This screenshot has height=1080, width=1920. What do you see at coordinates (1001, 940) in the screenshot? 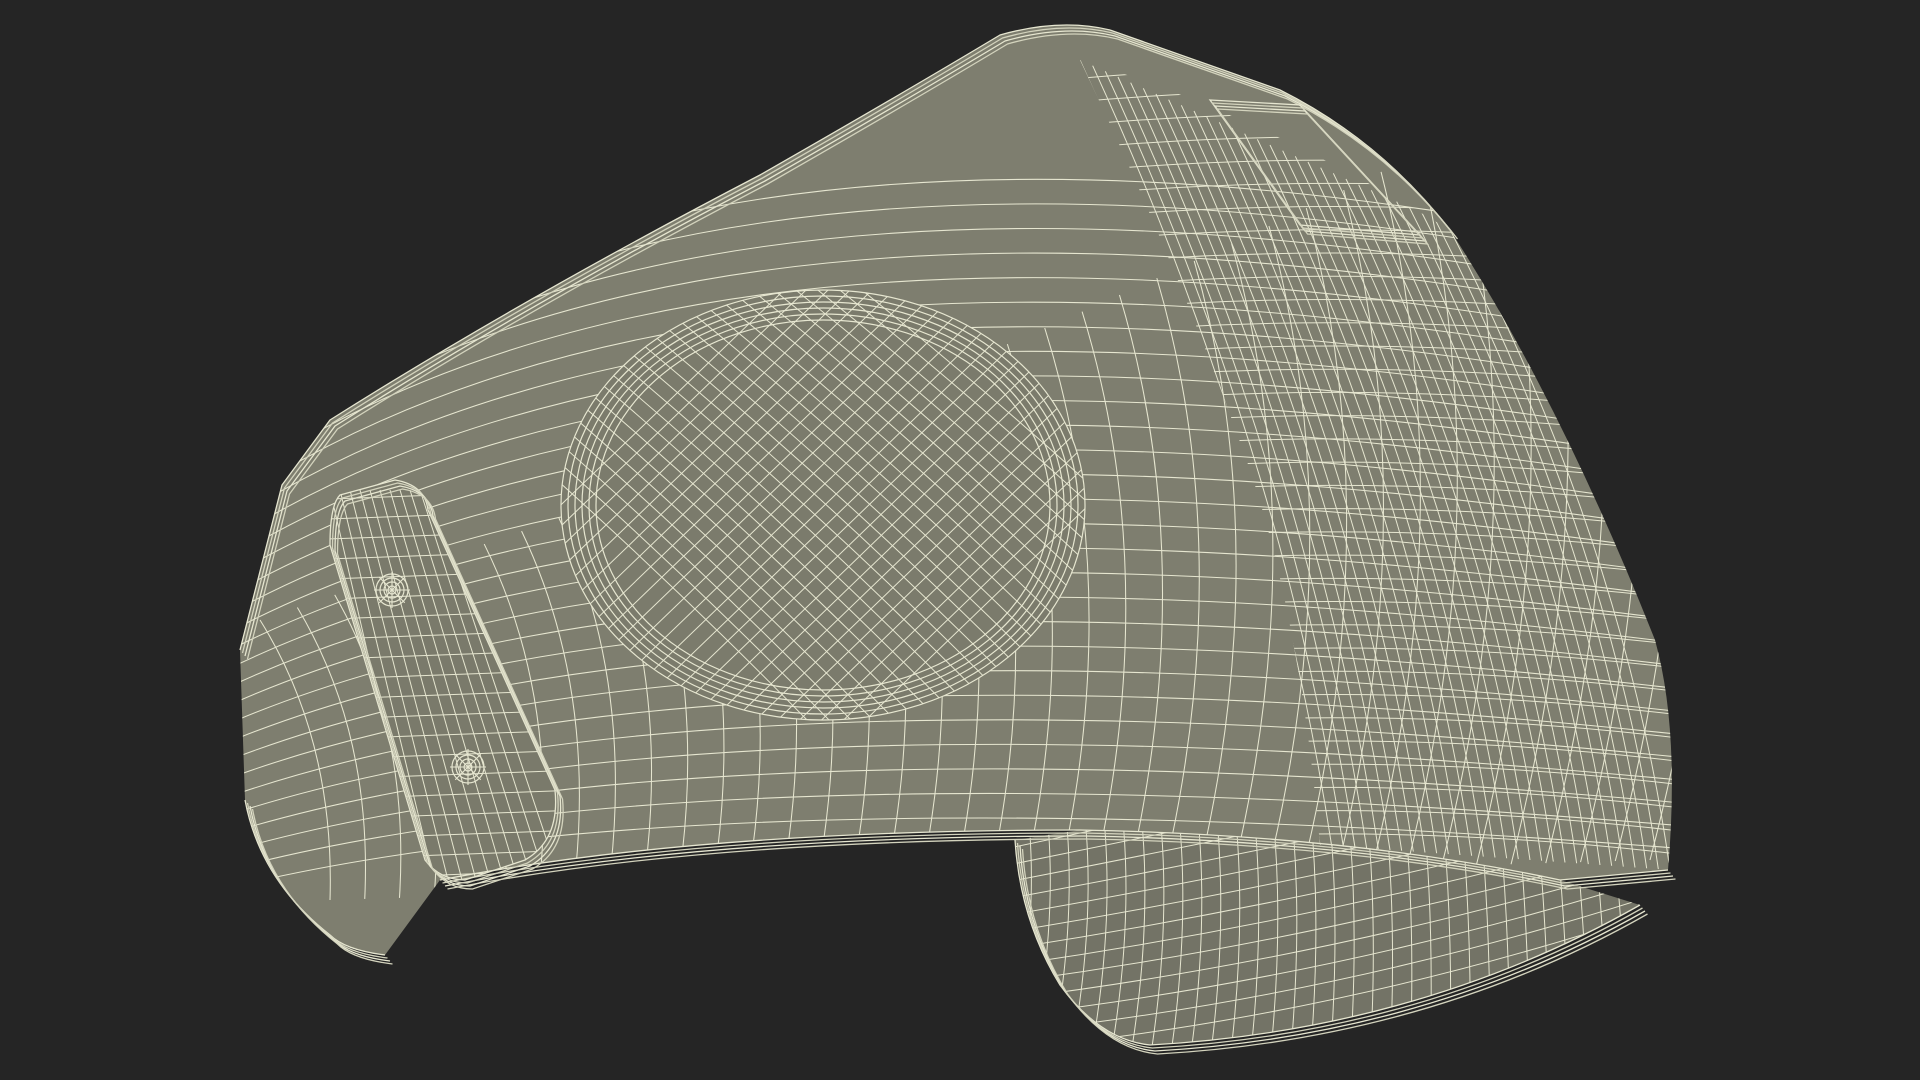
I see `wire-edge` at bounding box center [1001, 940].